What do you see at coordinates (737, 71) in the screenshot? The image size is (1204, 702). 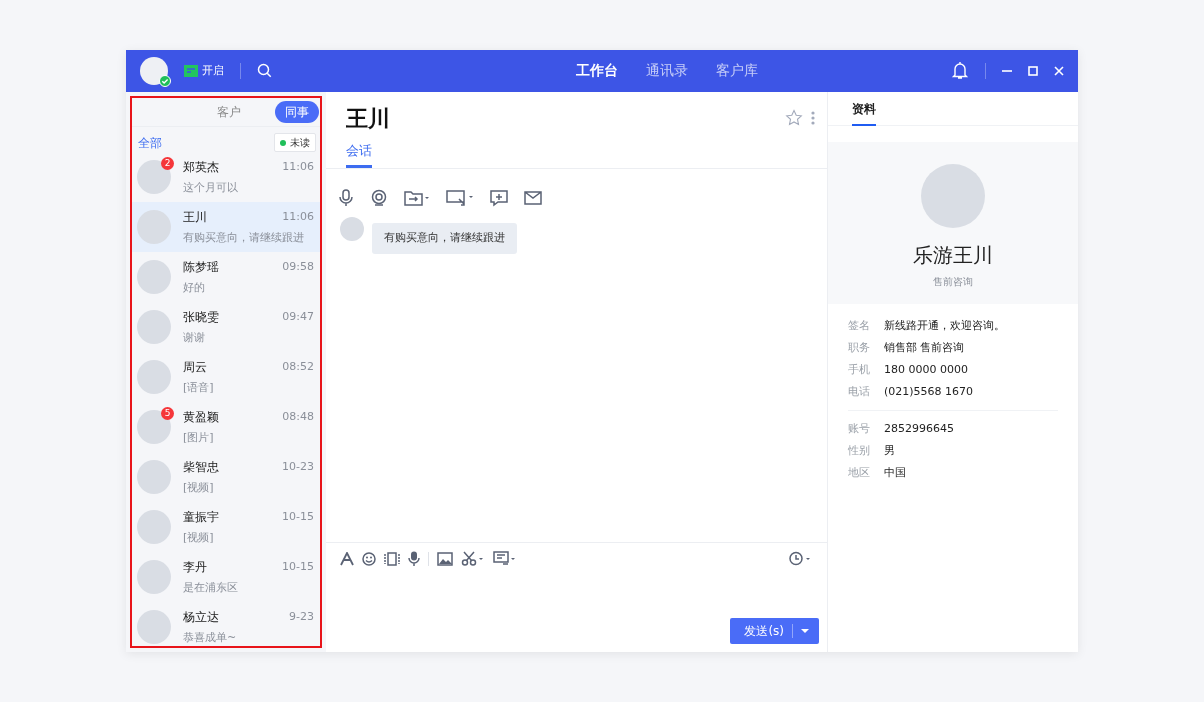 I see `nav-tab: 客户库` at bounding box center [737, 71].